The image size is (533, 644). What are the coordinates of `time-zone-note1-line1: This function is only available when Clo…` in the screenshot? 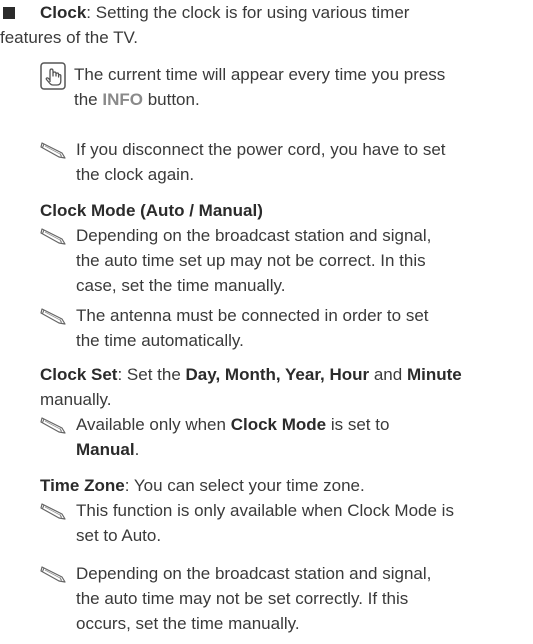 It's located at (265, 510).